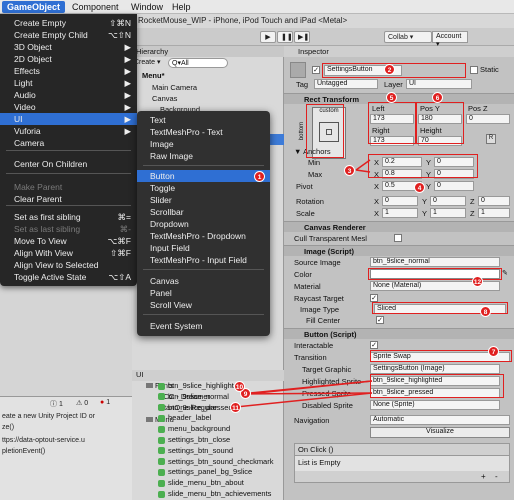 The height and width of the screenshot is (500, 514). What do you see at coordinates (68, 199) in the screenshot?
I see `gameobject-menu-item: Clear Parent` at bounding box center [68, 199].